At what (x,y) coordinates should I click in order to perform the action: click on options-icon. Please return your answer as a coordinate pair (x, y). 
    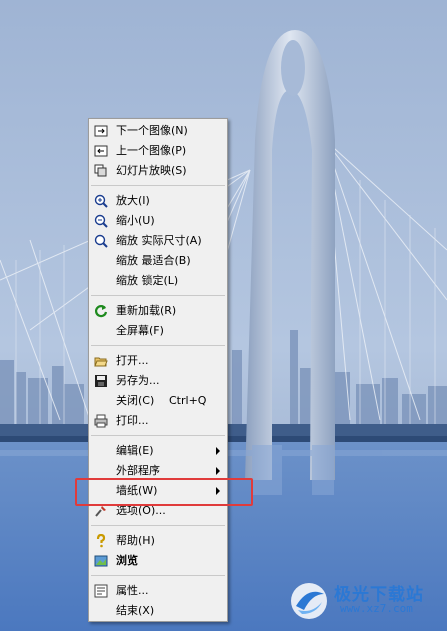
    Looking at the image, I should click on (100, 511).